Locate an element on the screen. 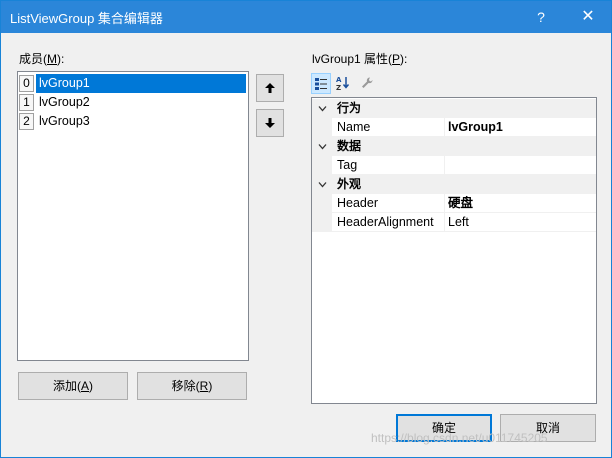  property-value: 硬盘 is located at coordinates (520, 203).